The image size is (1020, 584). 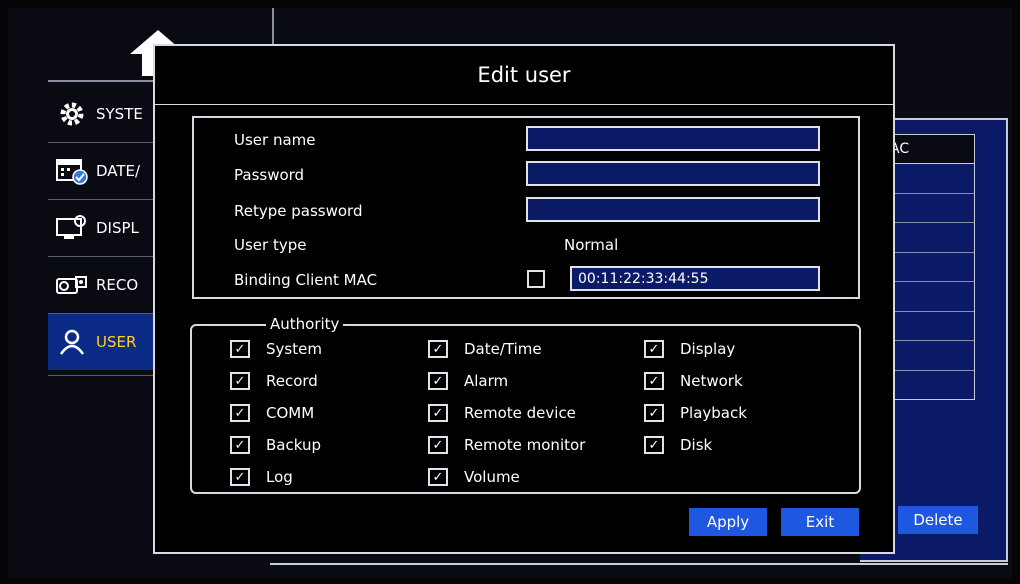 I want to click on dialog-title: Edit user, so click(x=524, y=75).